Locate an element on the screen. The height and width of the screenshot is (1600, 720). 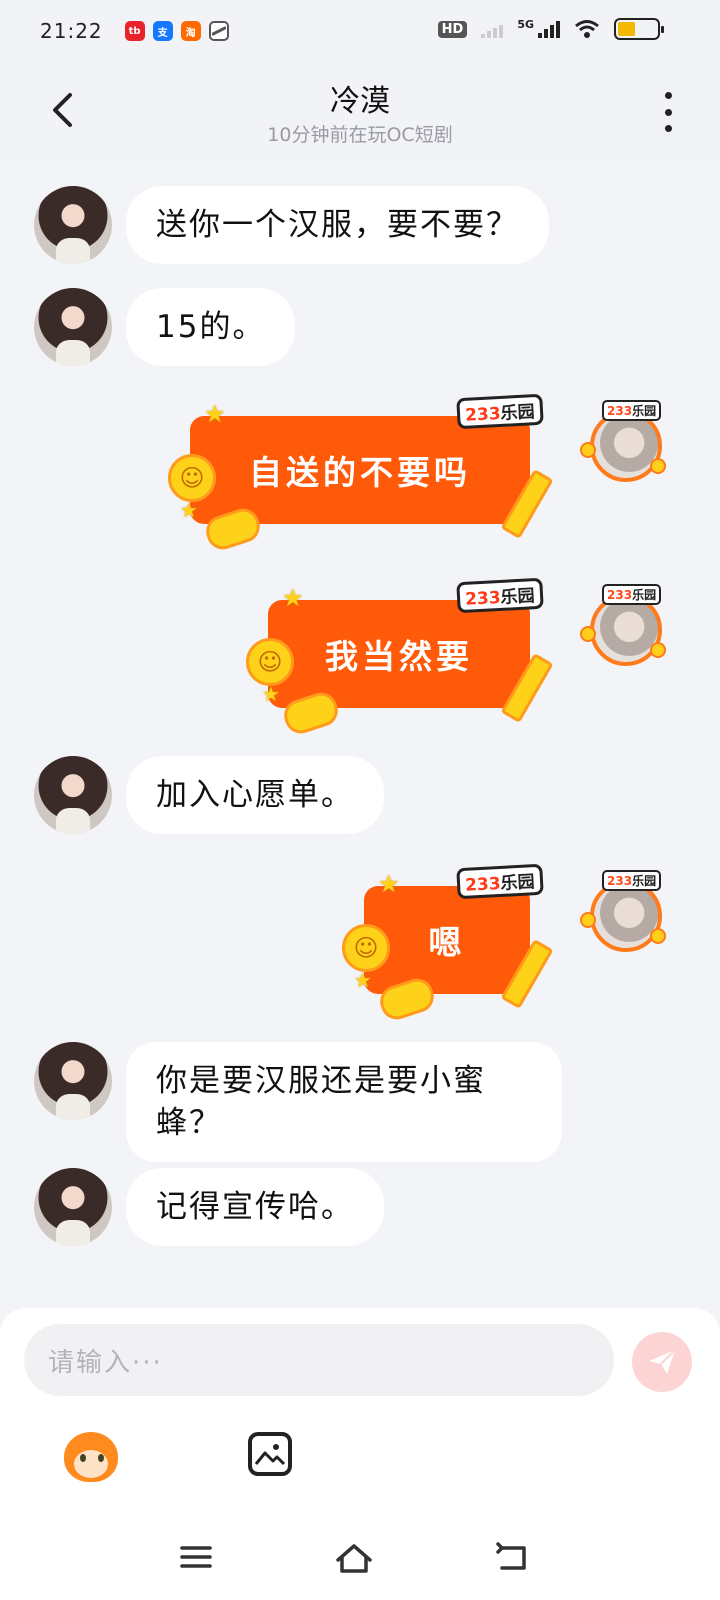
more-options-button is located at coordinates (668, 112).